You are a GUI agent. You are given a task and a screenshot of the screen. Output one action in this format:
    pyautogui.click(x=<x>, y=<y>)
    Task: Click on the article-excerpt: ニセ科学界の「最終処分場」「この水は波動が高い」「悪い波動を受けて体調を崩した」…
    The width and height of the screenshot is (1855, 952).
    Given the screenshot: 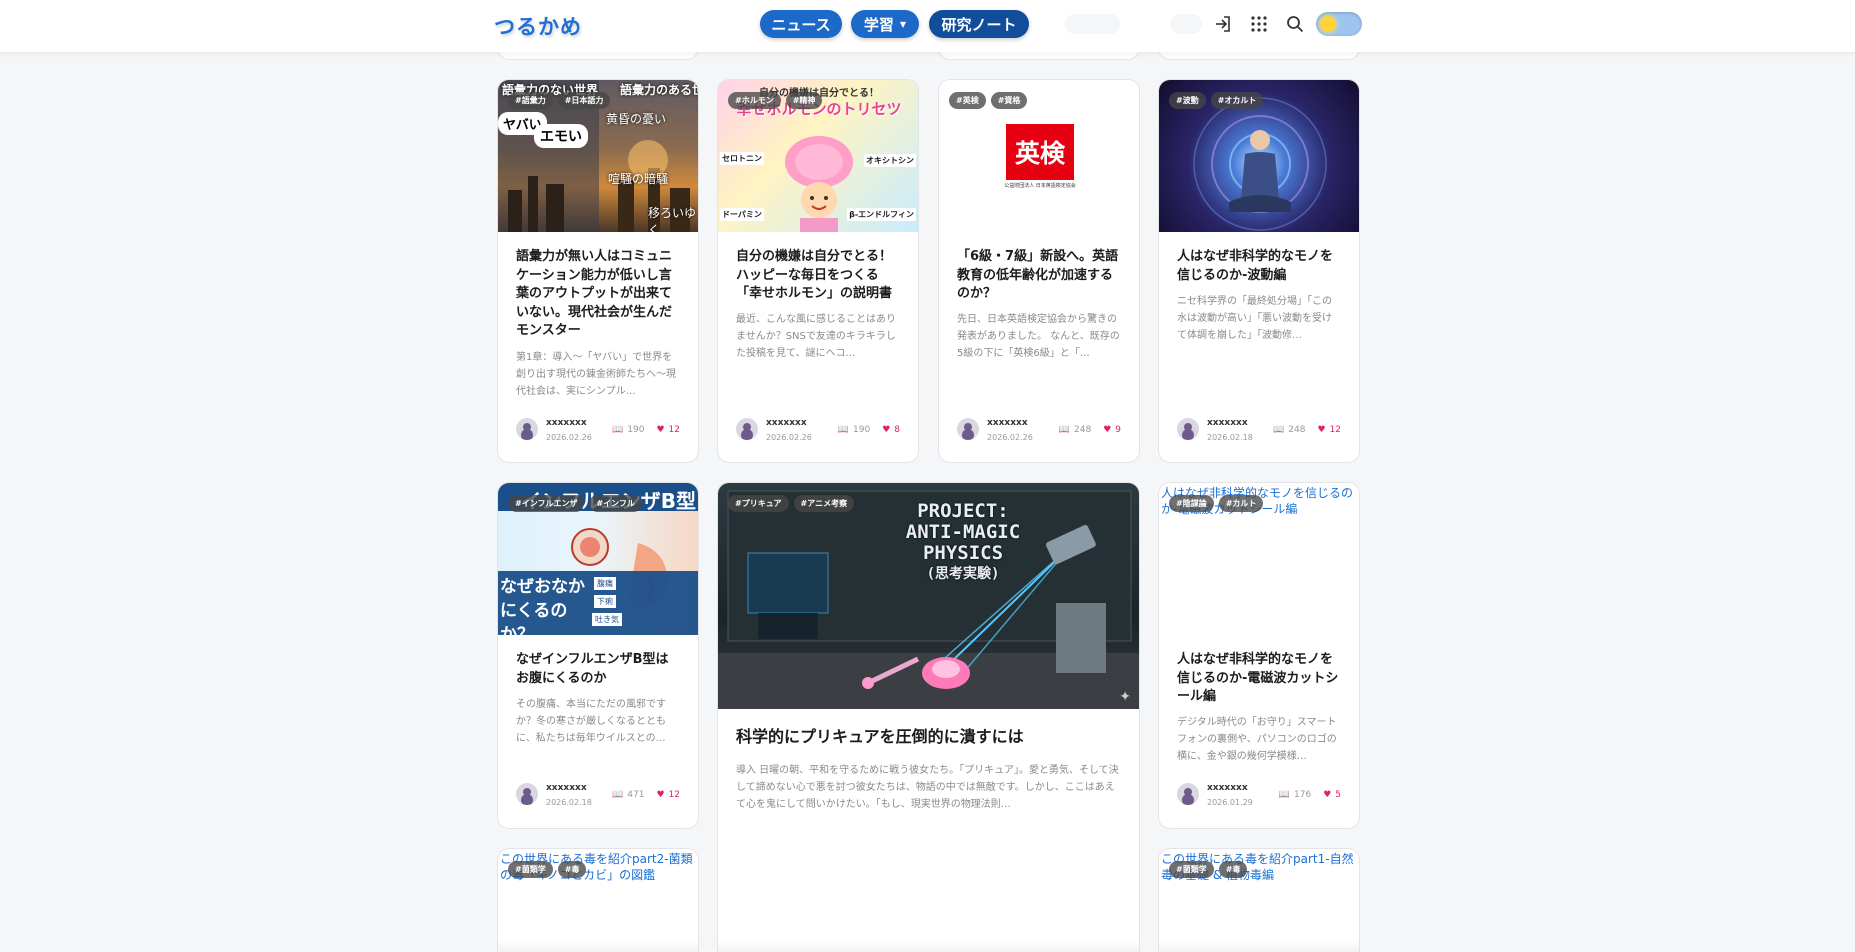 What is the action you would take?
    pyautogui.click(x=1254, y=318)
    